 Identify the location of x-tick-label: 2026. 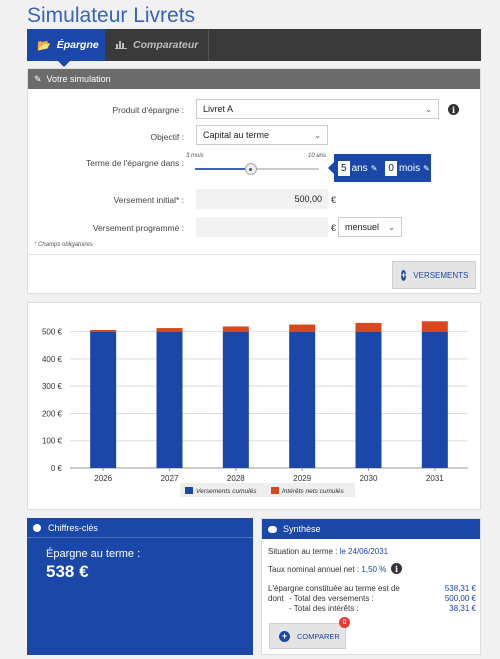
(103, 478).